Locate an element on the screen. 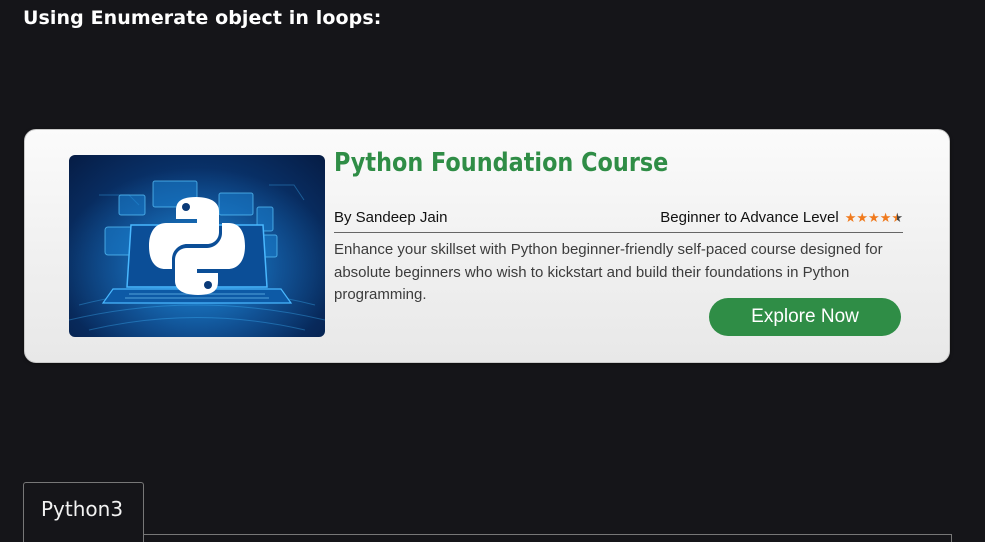  section-heading: Using Enumerate object in loops: is located at coordinates (202, 18).